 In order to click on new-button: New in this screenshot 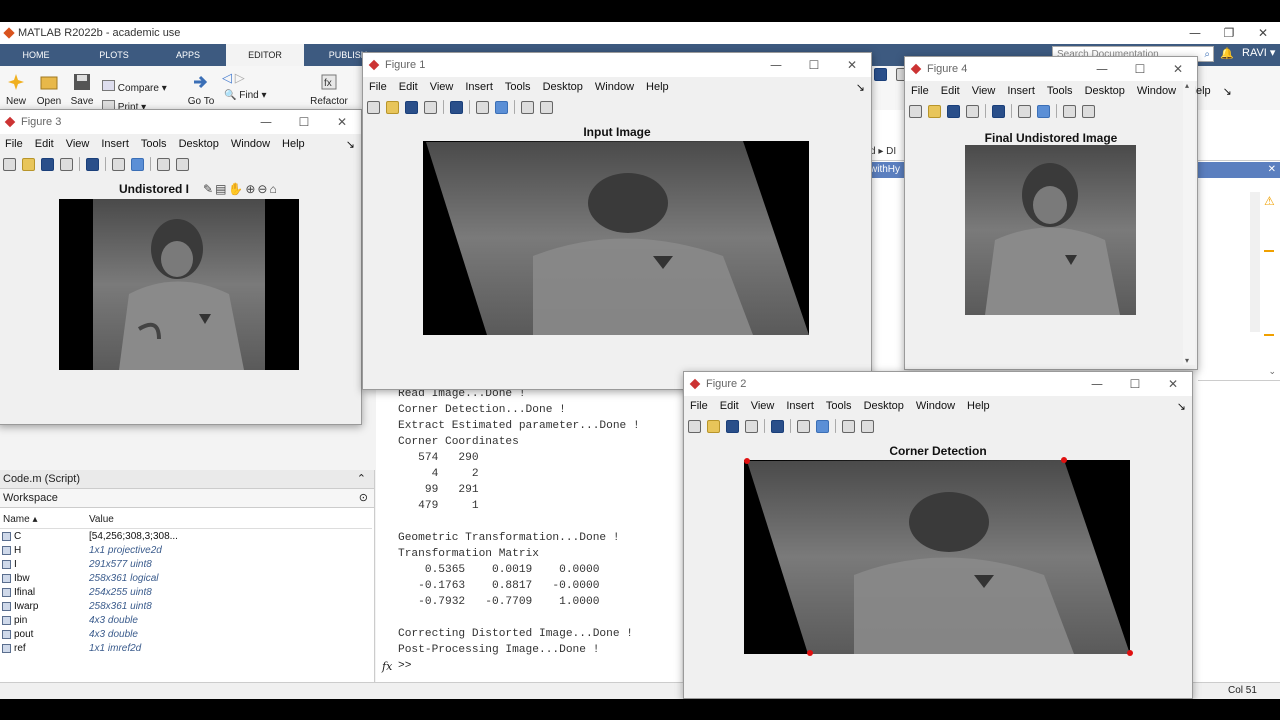, I will do `click(16, 89)`.